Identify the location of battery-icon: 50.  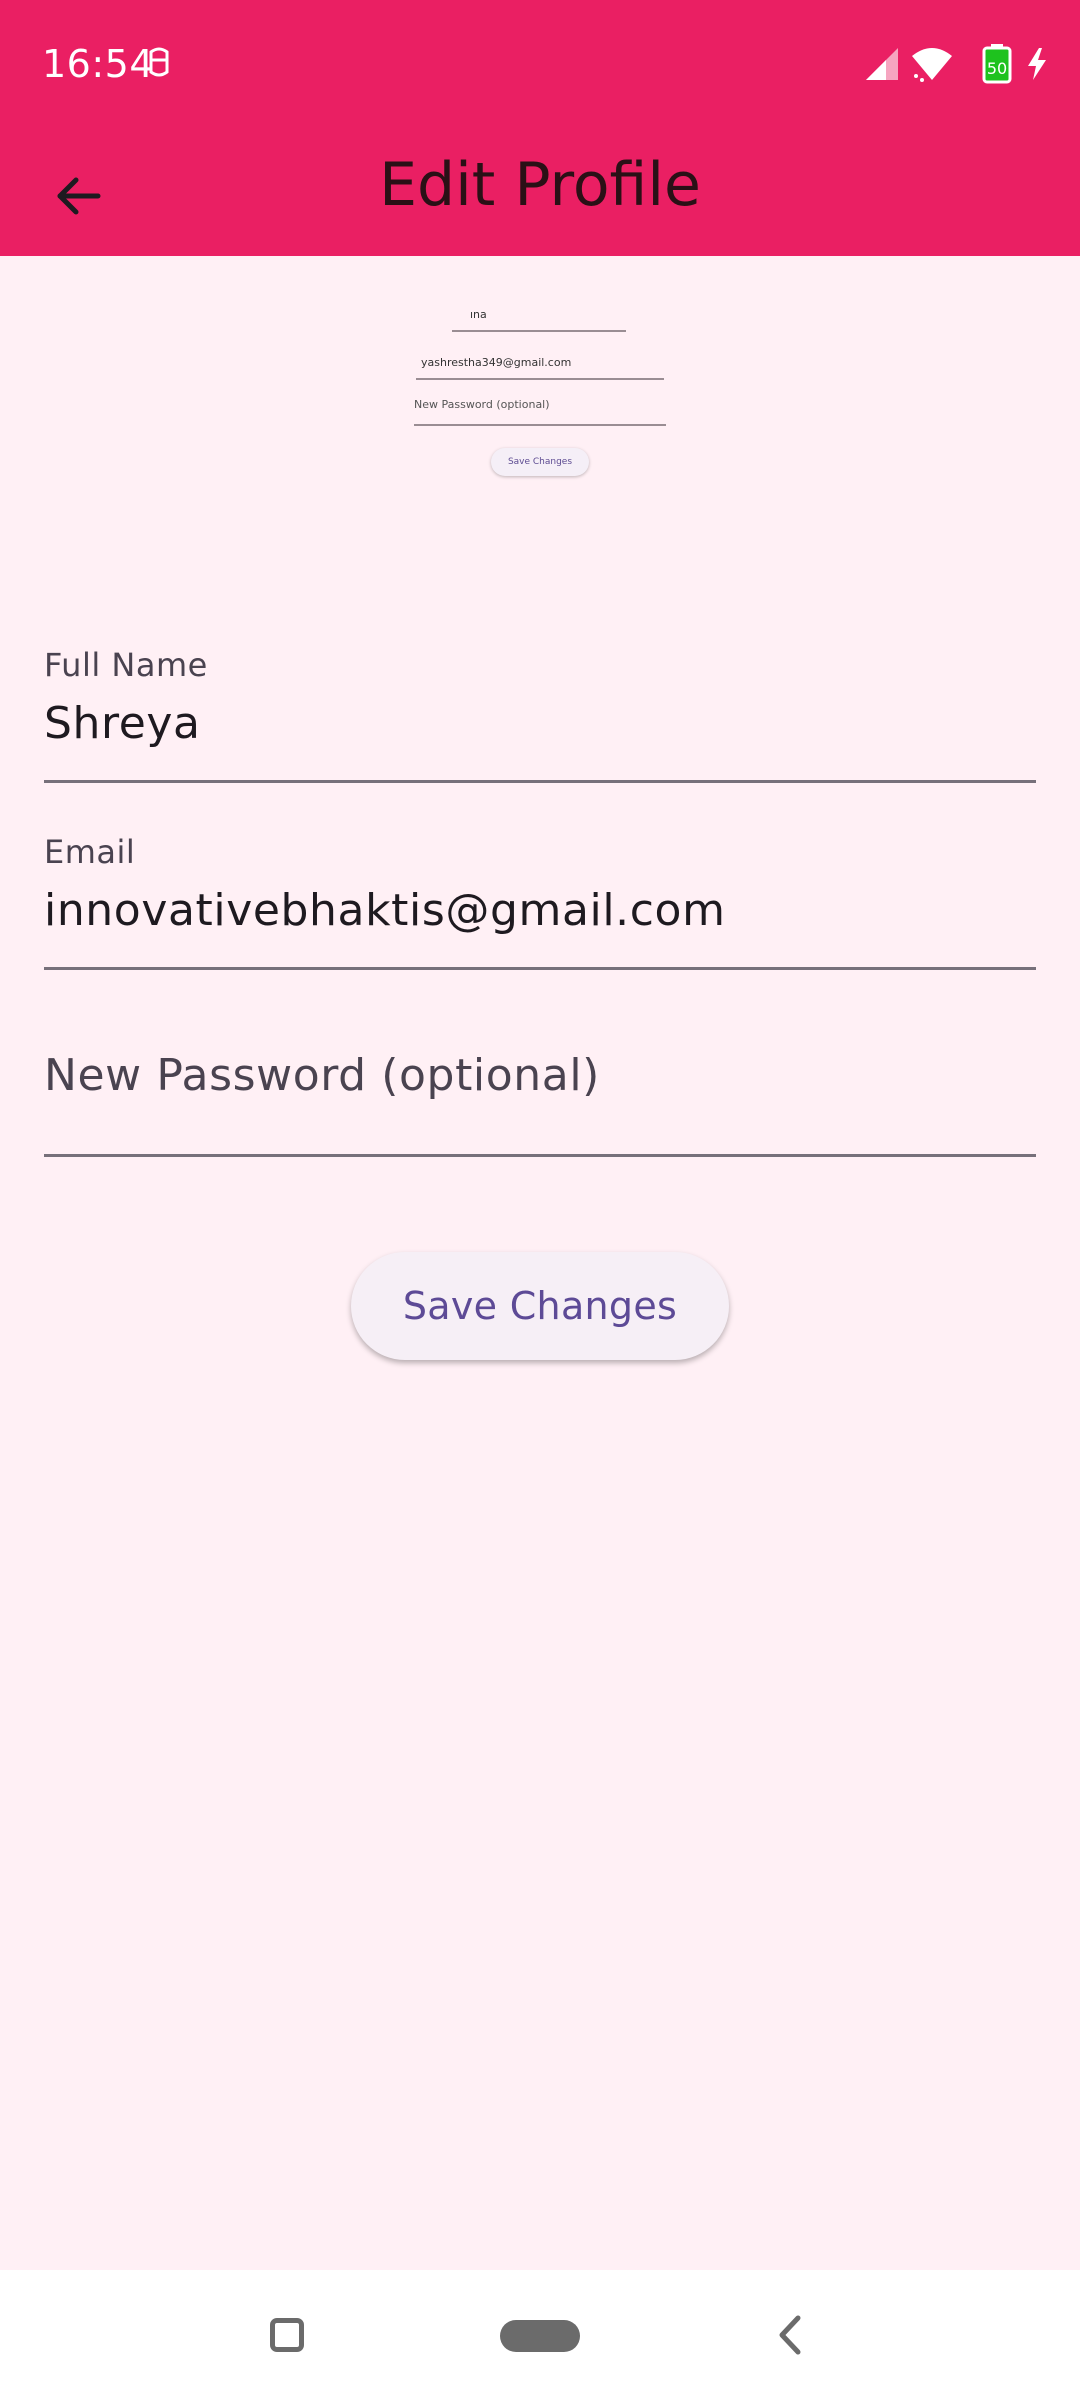
(997, 64).